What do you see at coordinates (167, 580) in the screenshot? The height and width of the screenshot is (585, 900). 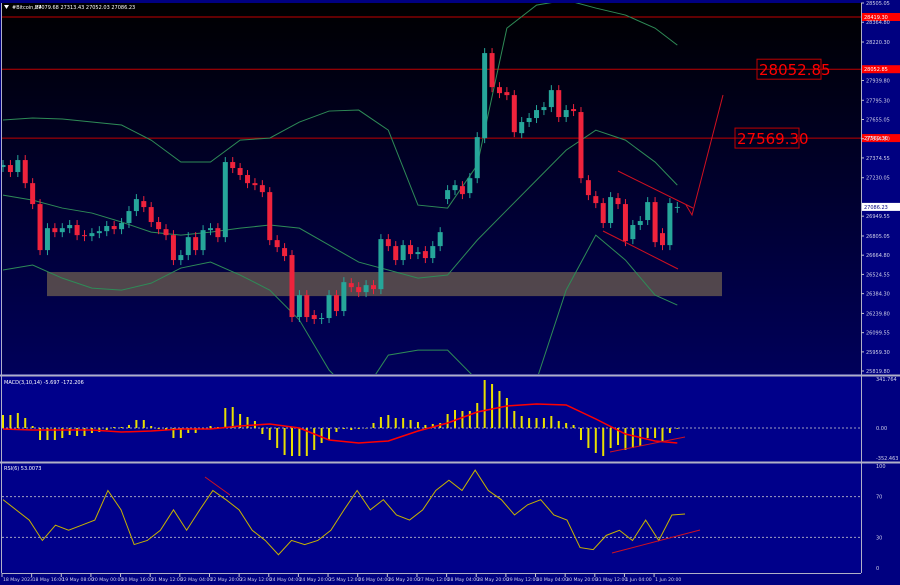 I see `time-axis-label: 21 May 12:00` at bounding box center [167, 580].